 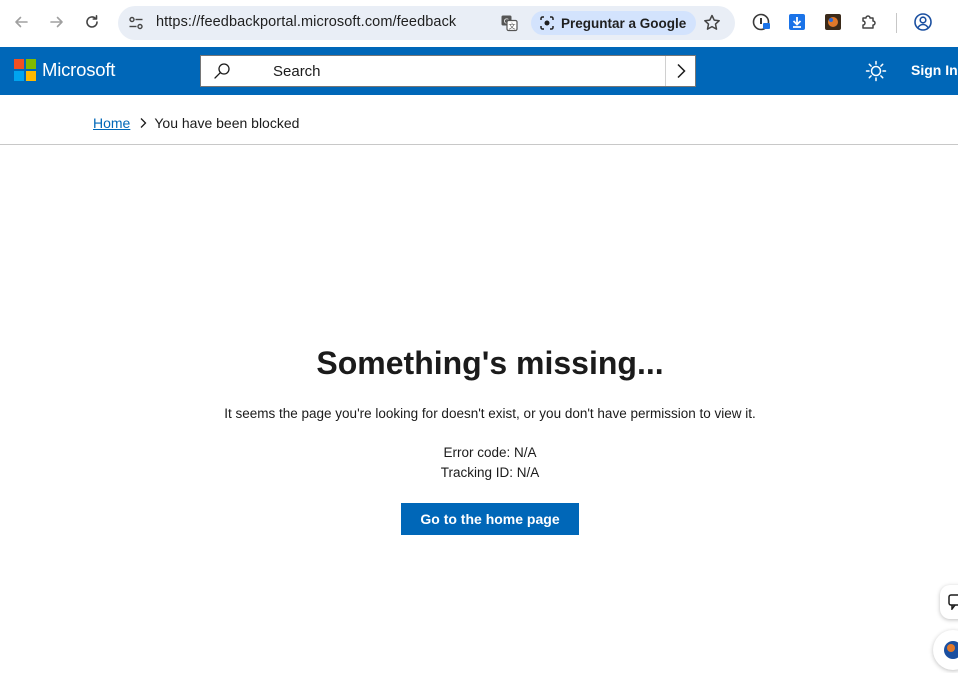 What do you see at coordinates (512, 26) in the screenshot?
I see `svg-text: 文` at bounding box center [512, 26].